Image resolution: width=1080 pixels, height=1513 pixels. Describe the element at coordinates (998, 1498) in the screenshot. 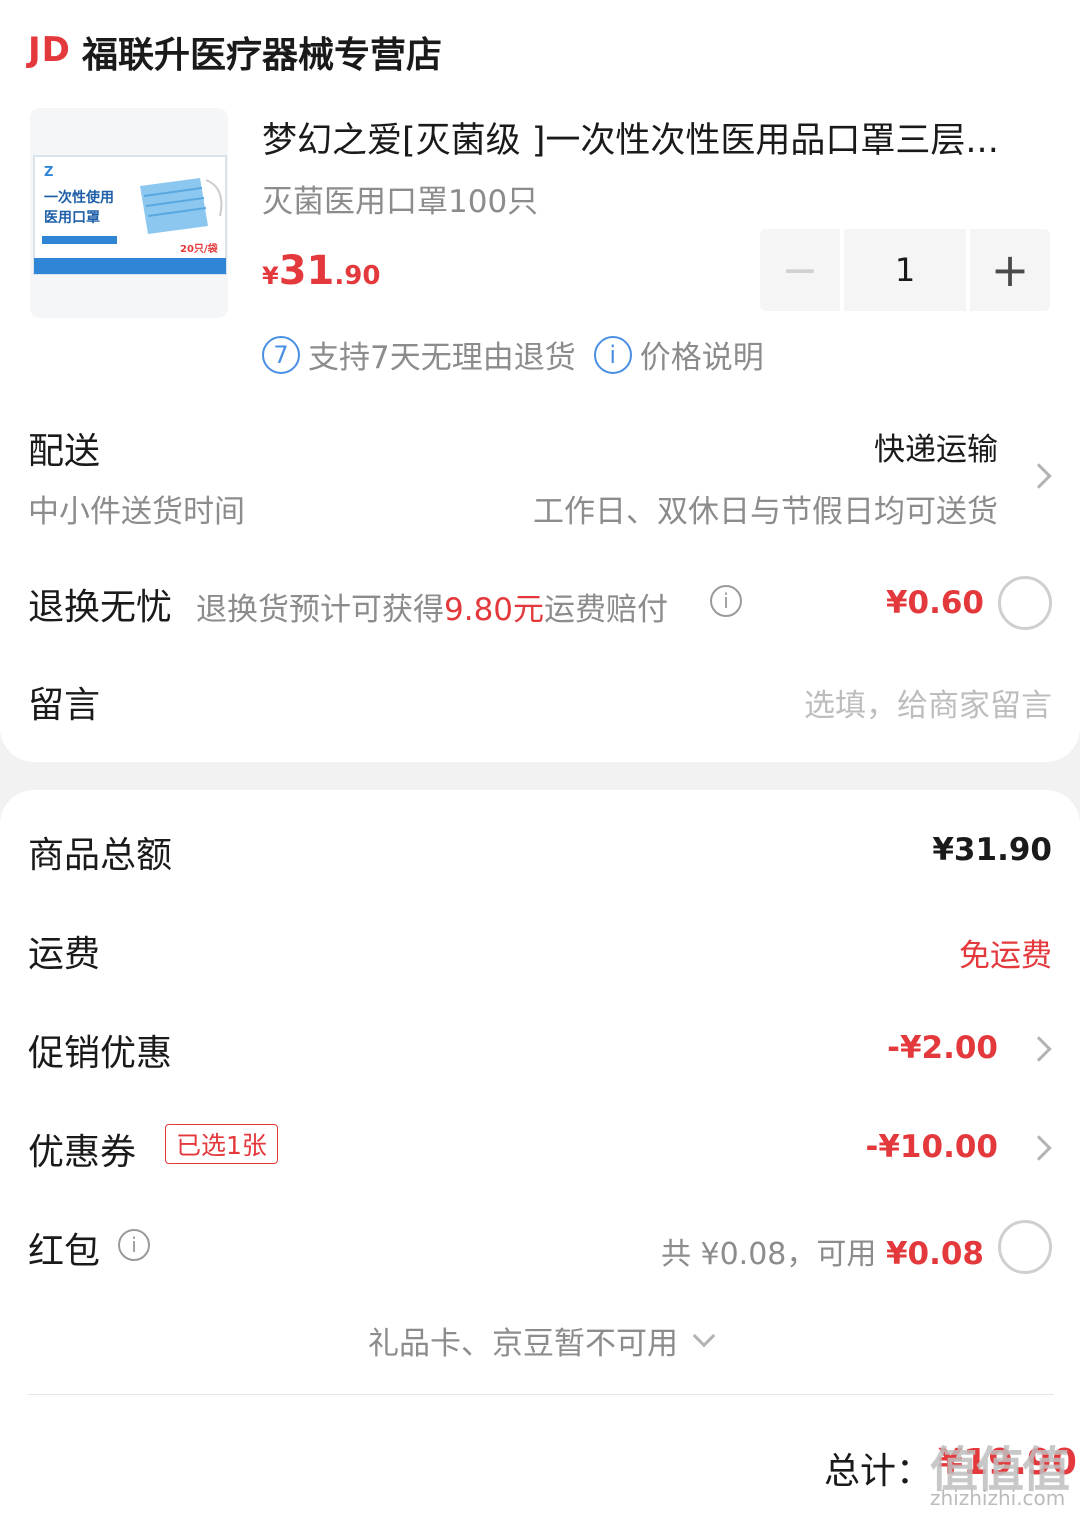

I see `watermark-url: zhizhizhi.com` at that location.